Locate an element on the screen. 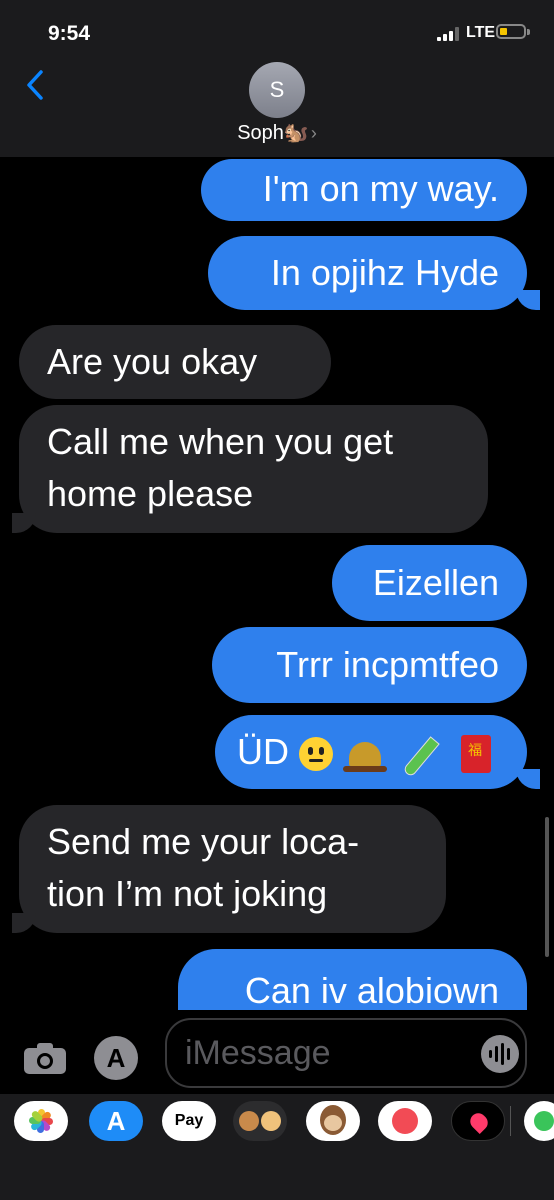 The image size is (554, 1200). battery-icon is located at coordinates (511, 31).